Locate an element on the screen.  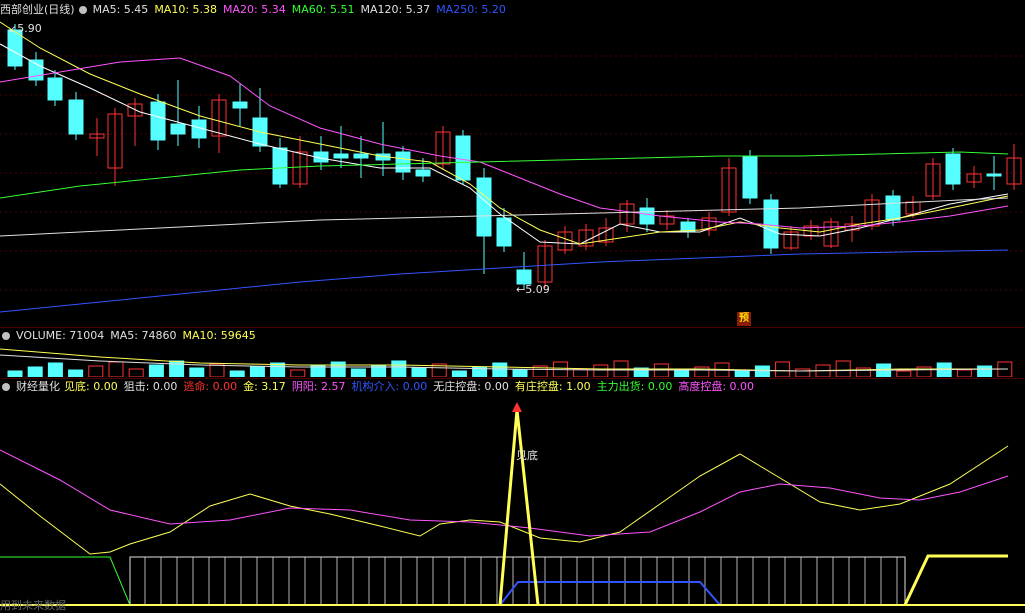
forecast-badge: 预 is located at coordinates (744, 319).